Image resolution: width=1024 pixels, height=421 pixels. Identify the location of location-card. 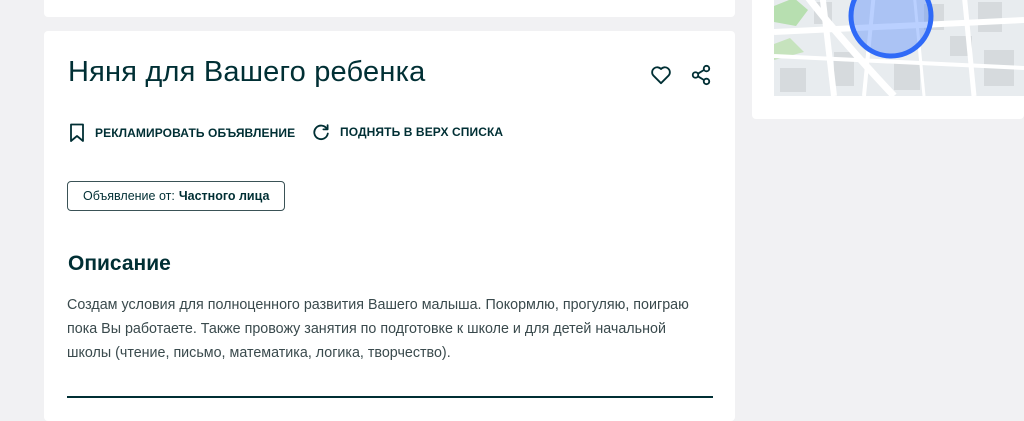
(888, 59).